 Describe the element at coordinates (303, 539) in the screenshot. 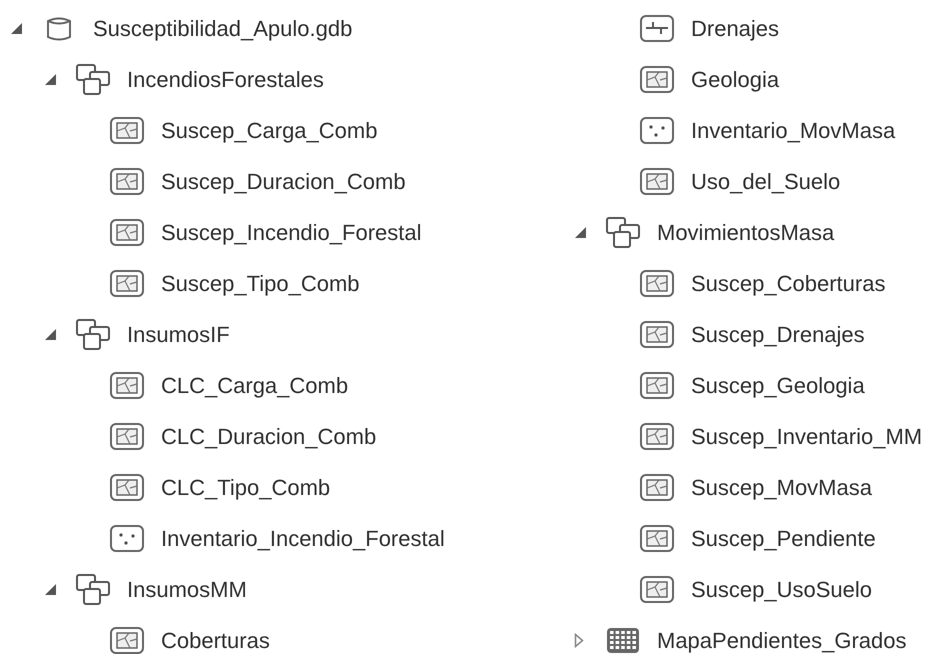

I see `tree-item-label: Inventario_Incendio_Forestal` at that location.